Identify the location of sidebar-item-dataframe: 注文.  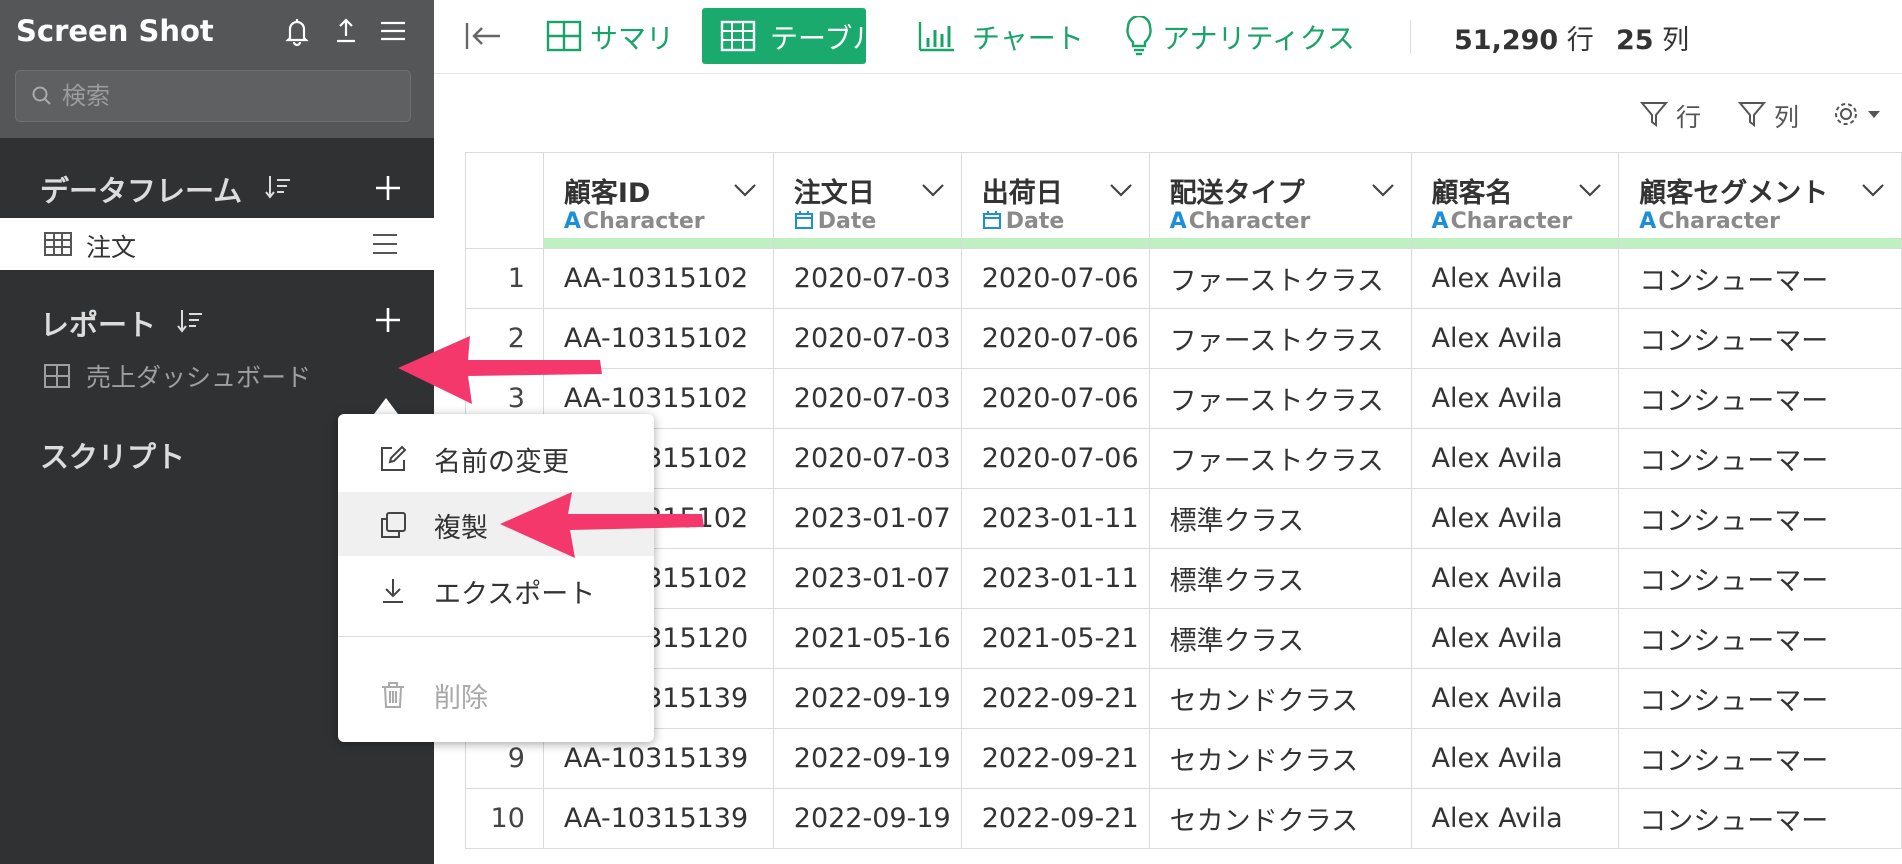
(217, 244).